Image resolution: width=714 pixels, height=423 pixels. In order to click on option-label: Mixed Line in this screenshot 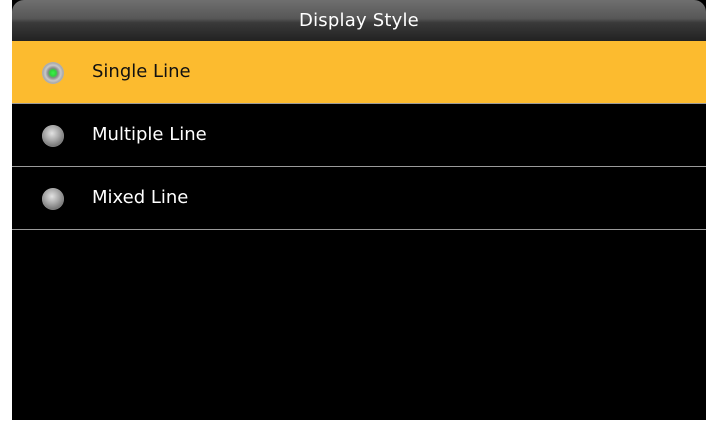, I will do `click(140, 197)`.